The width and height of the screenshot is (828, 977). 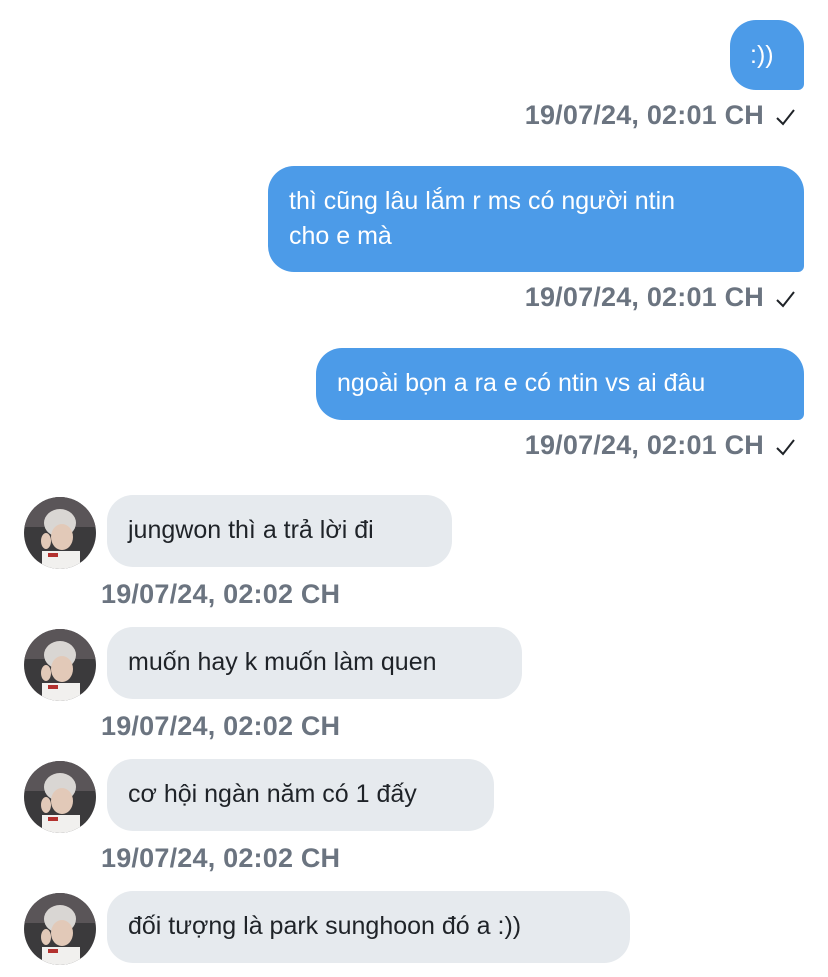 What do you see at coordinates (482, 201) in the screenshot?
I see `message-text-line: thì cũng lâu lắm r ms có người ntin` at bounding box center [482, 201].